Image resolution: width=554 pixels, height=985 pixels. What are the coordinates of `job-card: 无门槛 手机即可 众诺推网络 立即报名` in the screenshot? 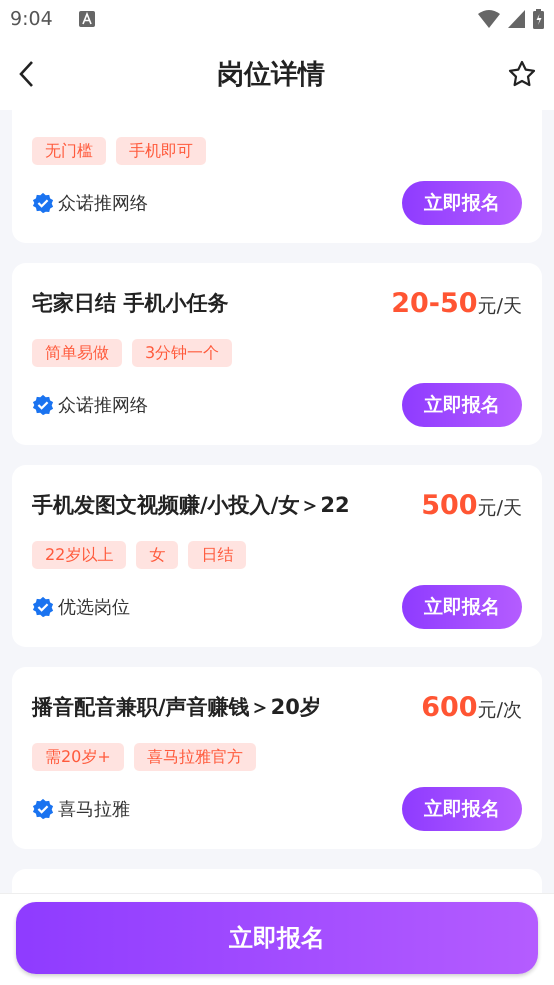 It's located at (277, 176).